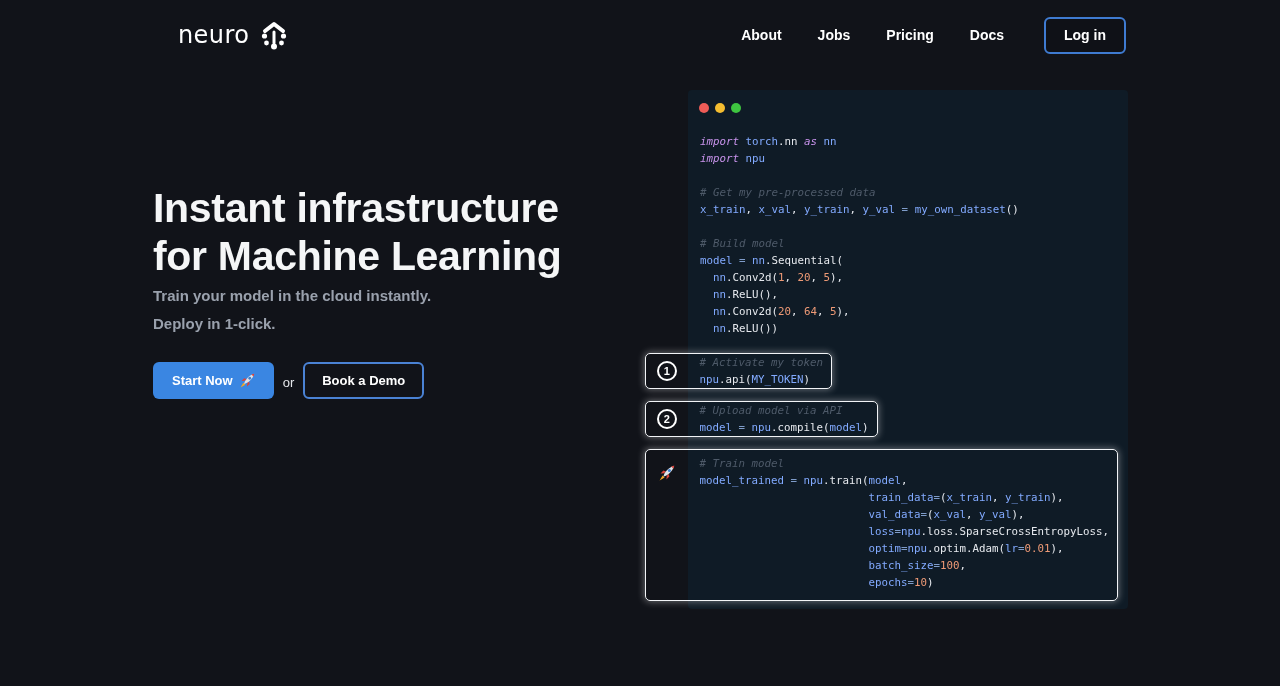  Describe the element at coordinates (988, 532) in the screenshot. I see `code-line: loss=npu.loss.SparseCrossEntropyLoss,` at that location.